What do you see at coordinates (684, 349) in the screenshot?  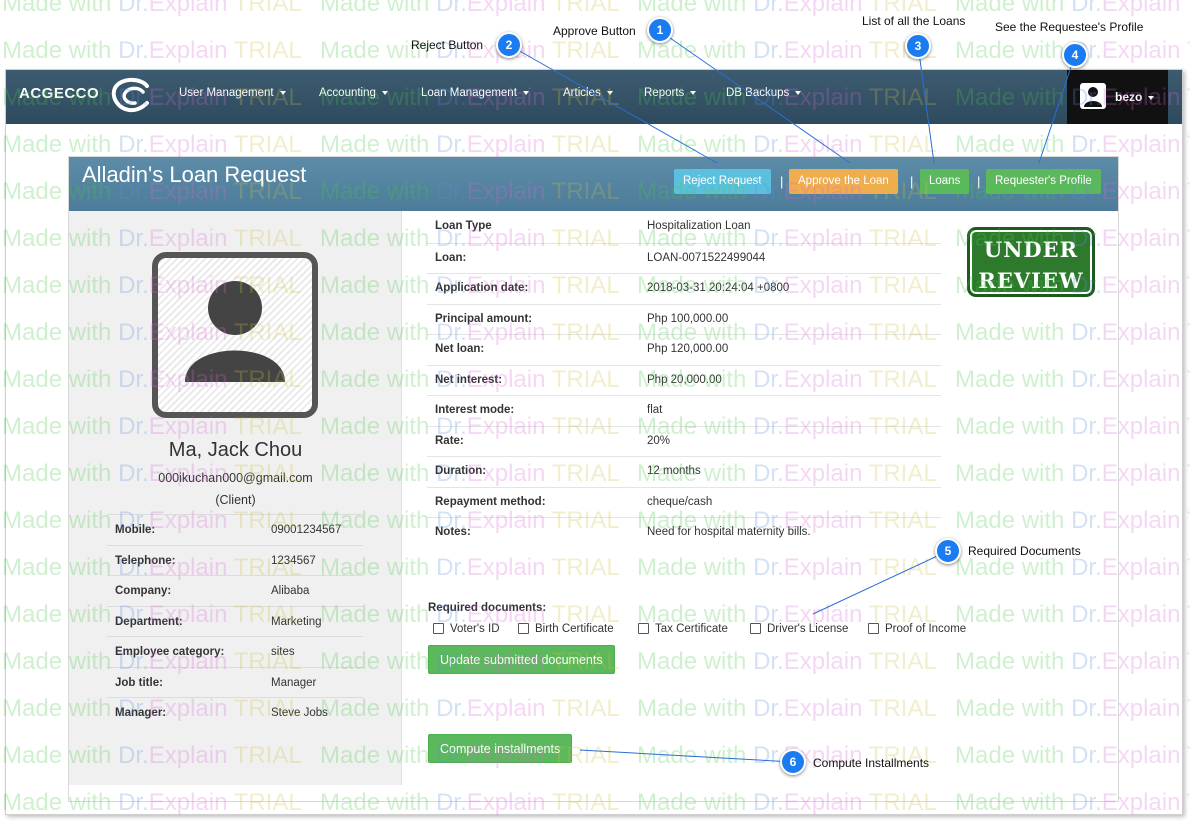 I see `loan-detail-row: Net loan: Php 120,000.00` at bounding box center [684, 349].